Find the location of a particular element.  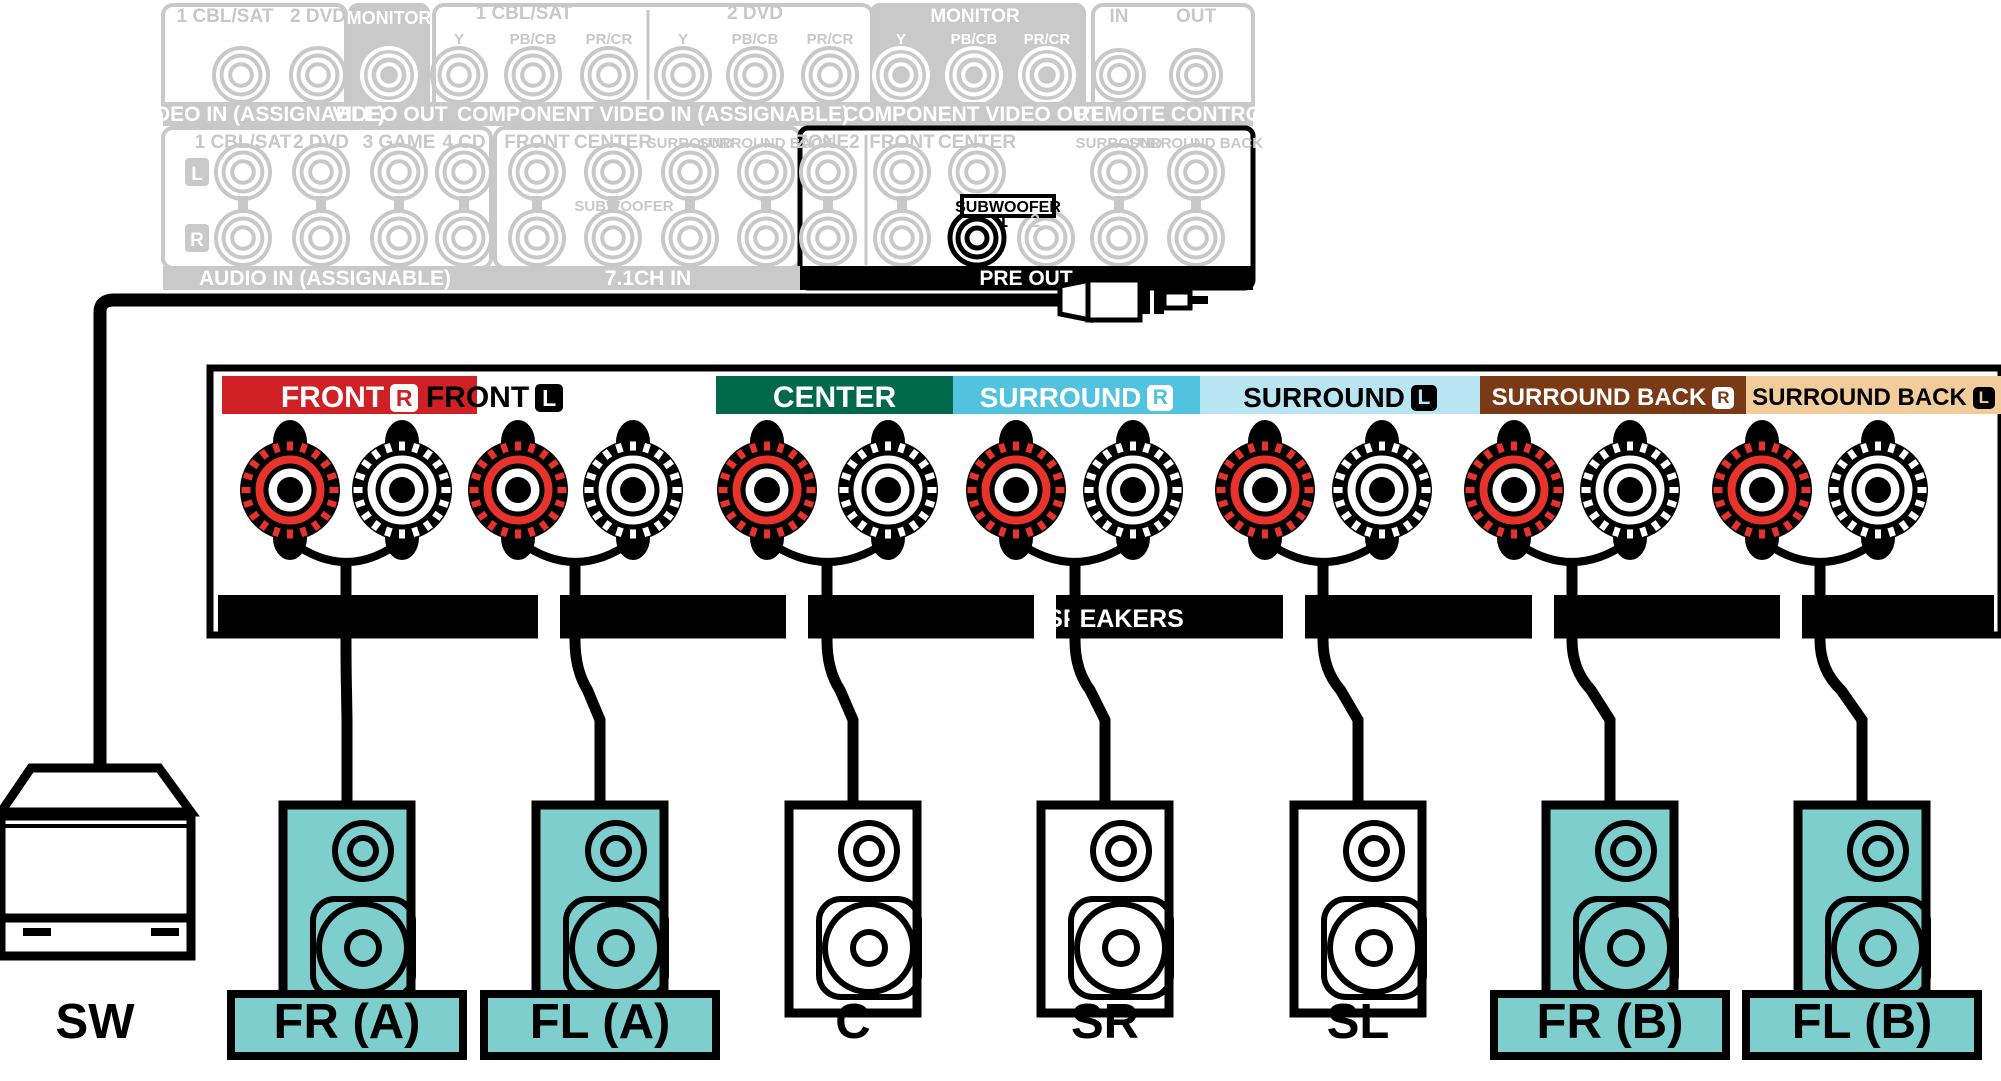

speaker-label-fr-a: FR (A) is located at coordinates (347, 1025).